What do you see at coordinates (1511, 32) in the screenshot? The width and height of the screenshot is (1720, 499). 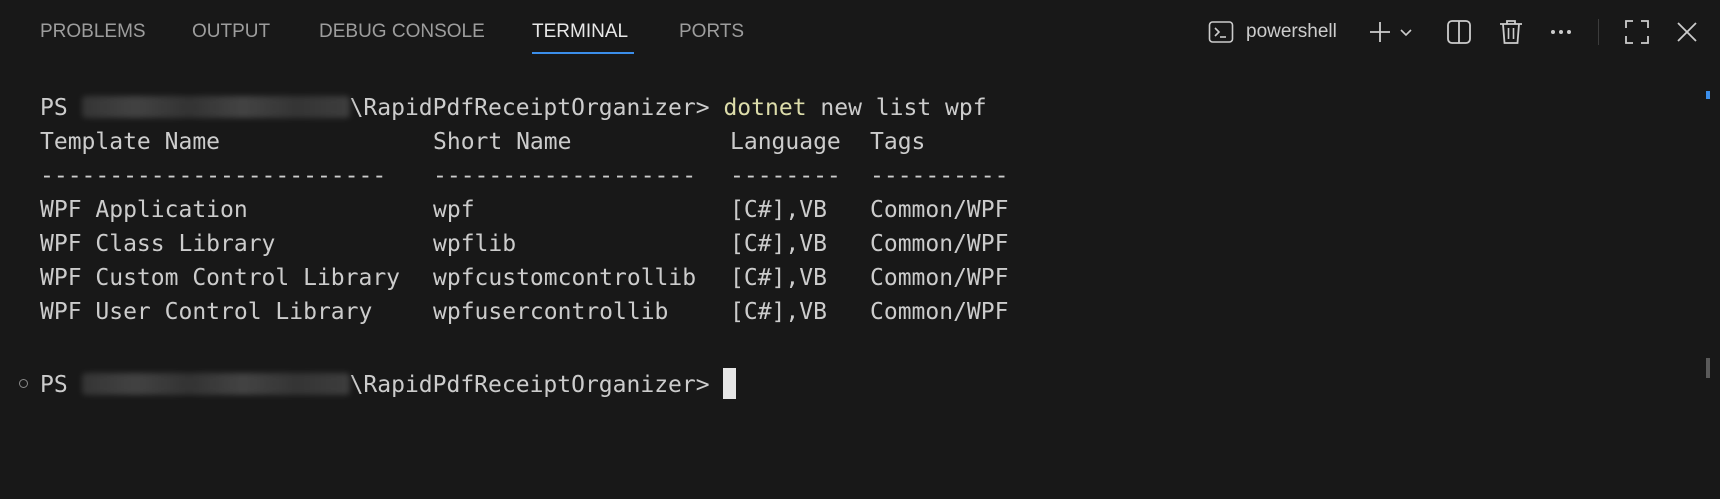 I see `trash-icon` at bounding box center [1511, 32].